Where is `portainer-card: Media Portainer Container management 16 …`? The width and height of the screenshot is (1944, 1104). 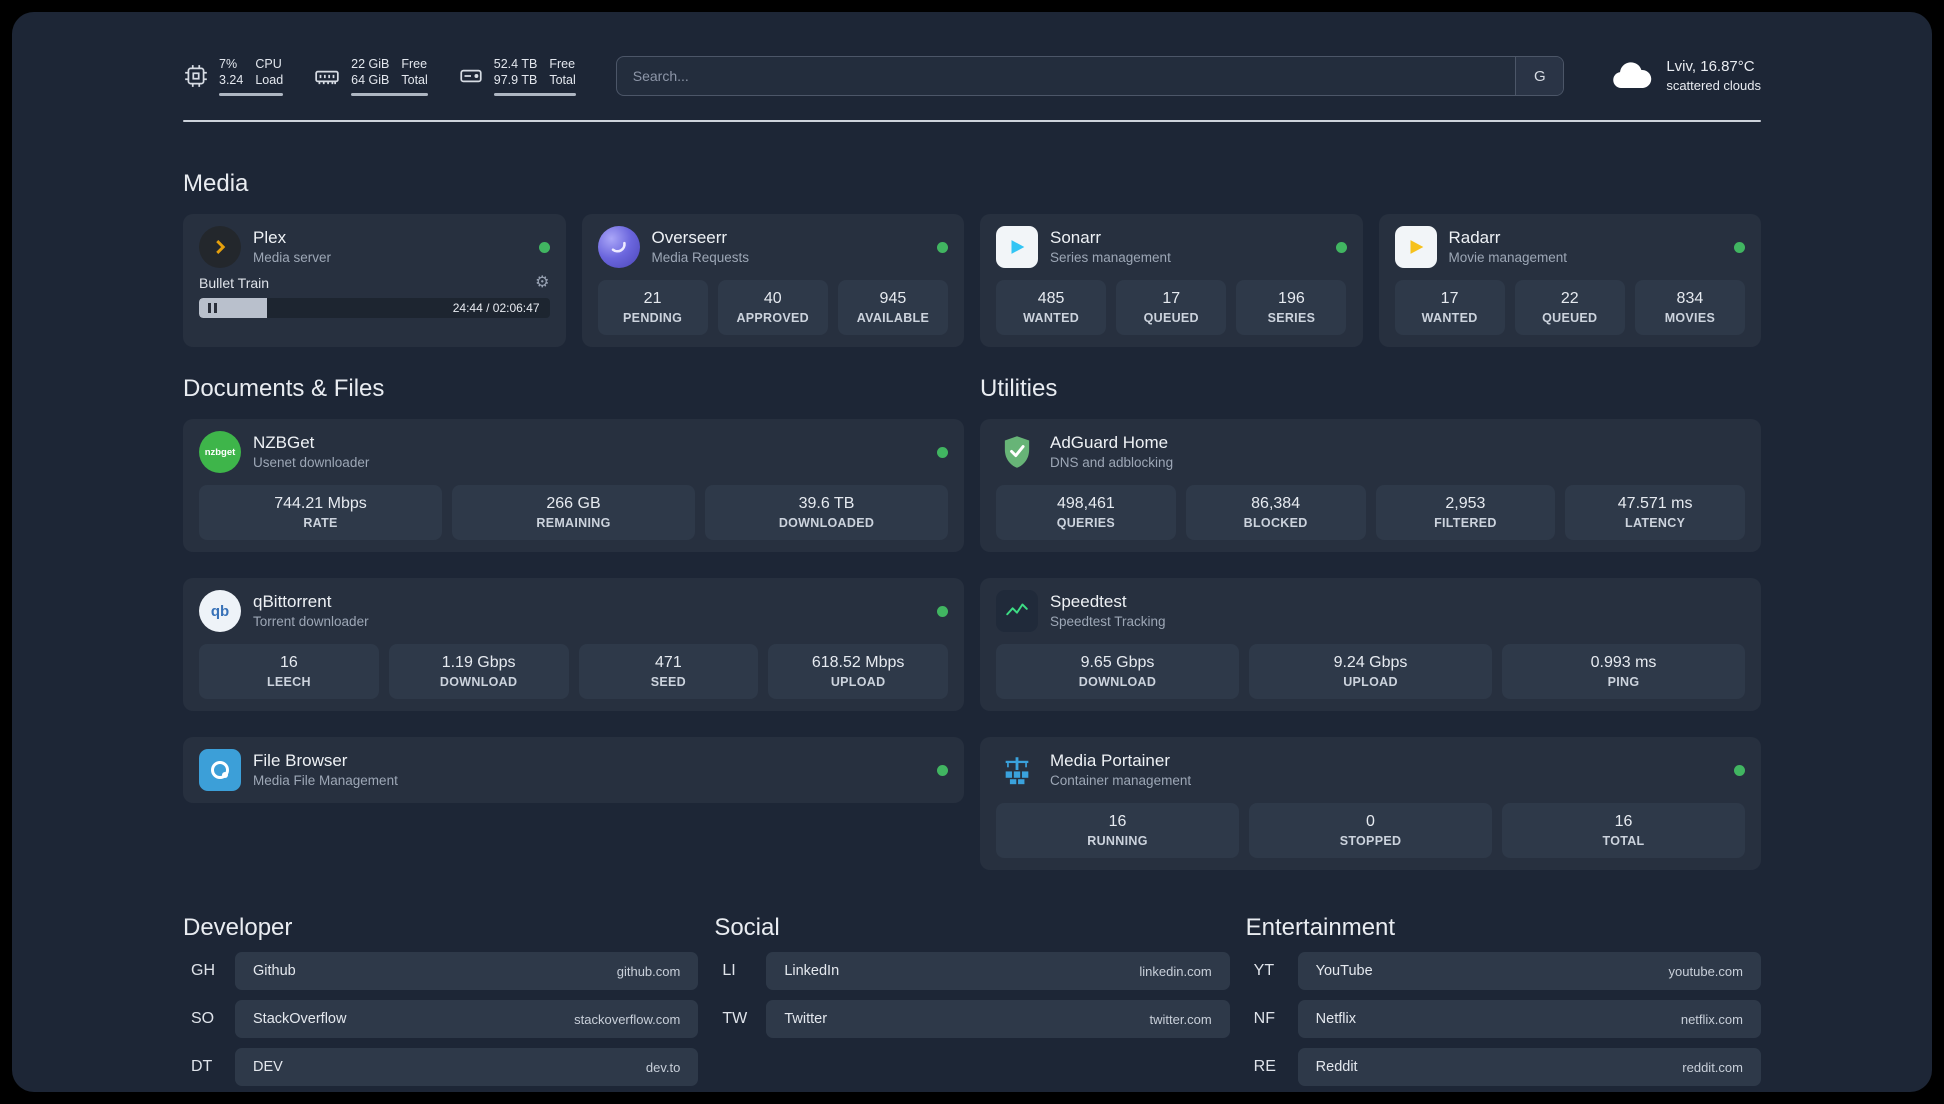 portainer-card: Media Portainer Container management 16 … is located at coordinates (1370, 803).